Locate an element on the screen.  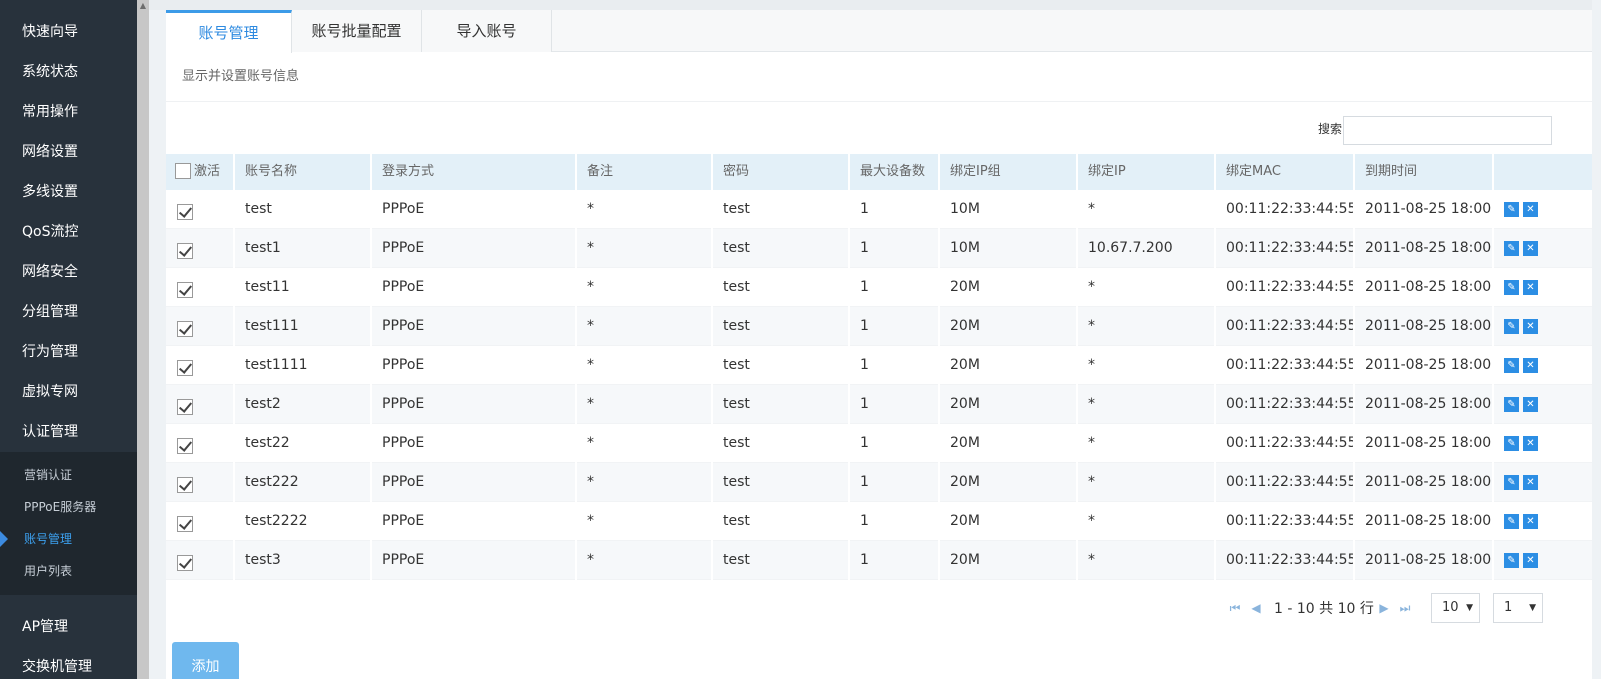
nav-vpn: 虚拟专网 is located at coordinates (68, 392).